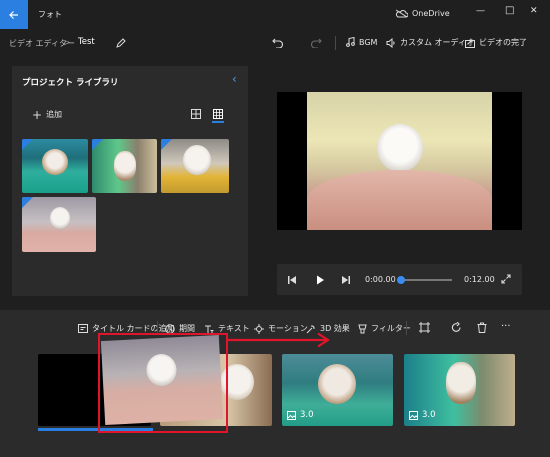 Image resolution: width=550 pixels, height=457 pixels. Describe the element at coordinates (509, 10) in the screenshot. I see `maximize-button: □` at that location.